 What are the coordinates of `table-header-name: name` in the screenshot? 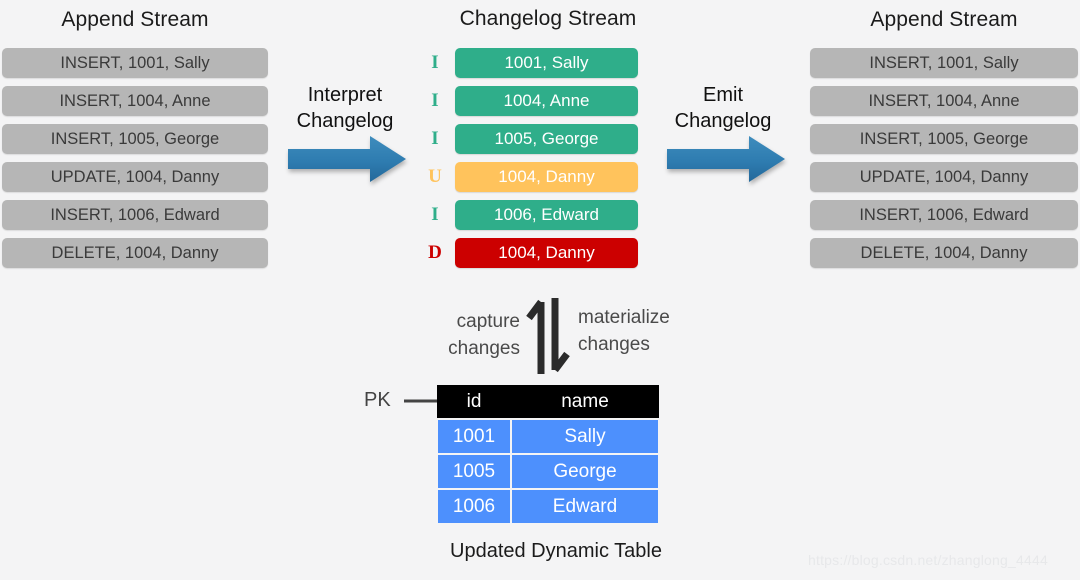 It's located at (585, 402).